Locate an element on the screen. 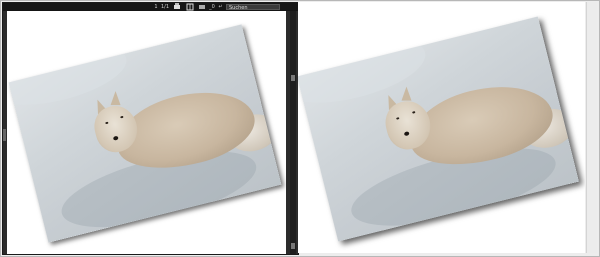  zoom-level: _0 is located at coordinates (212, 7).